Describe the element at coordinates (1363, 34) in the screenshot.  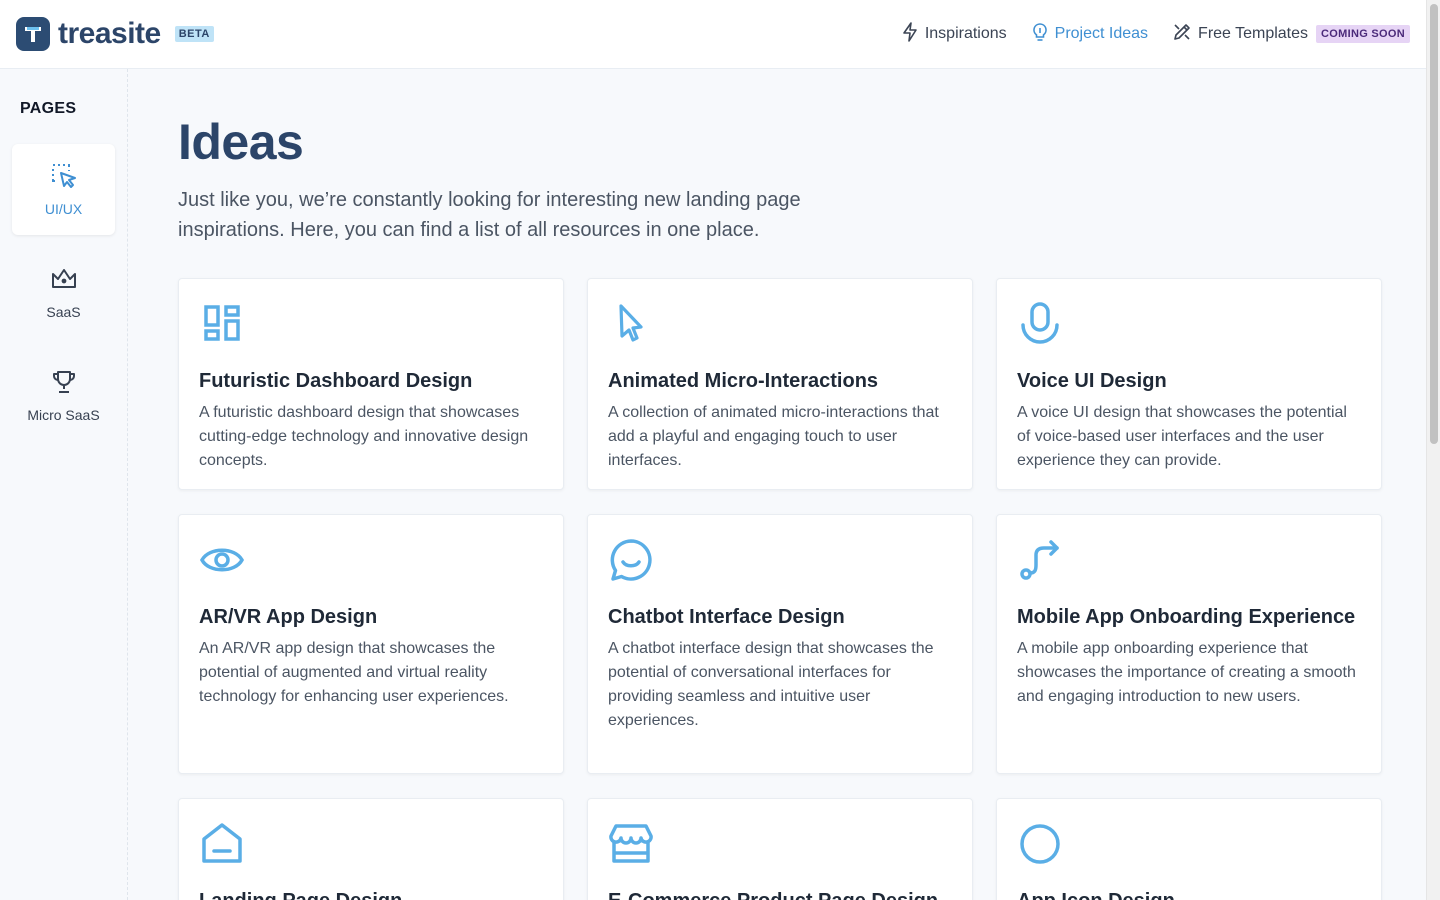
I see `coming-soon-badge: COMING SOON` at that location.